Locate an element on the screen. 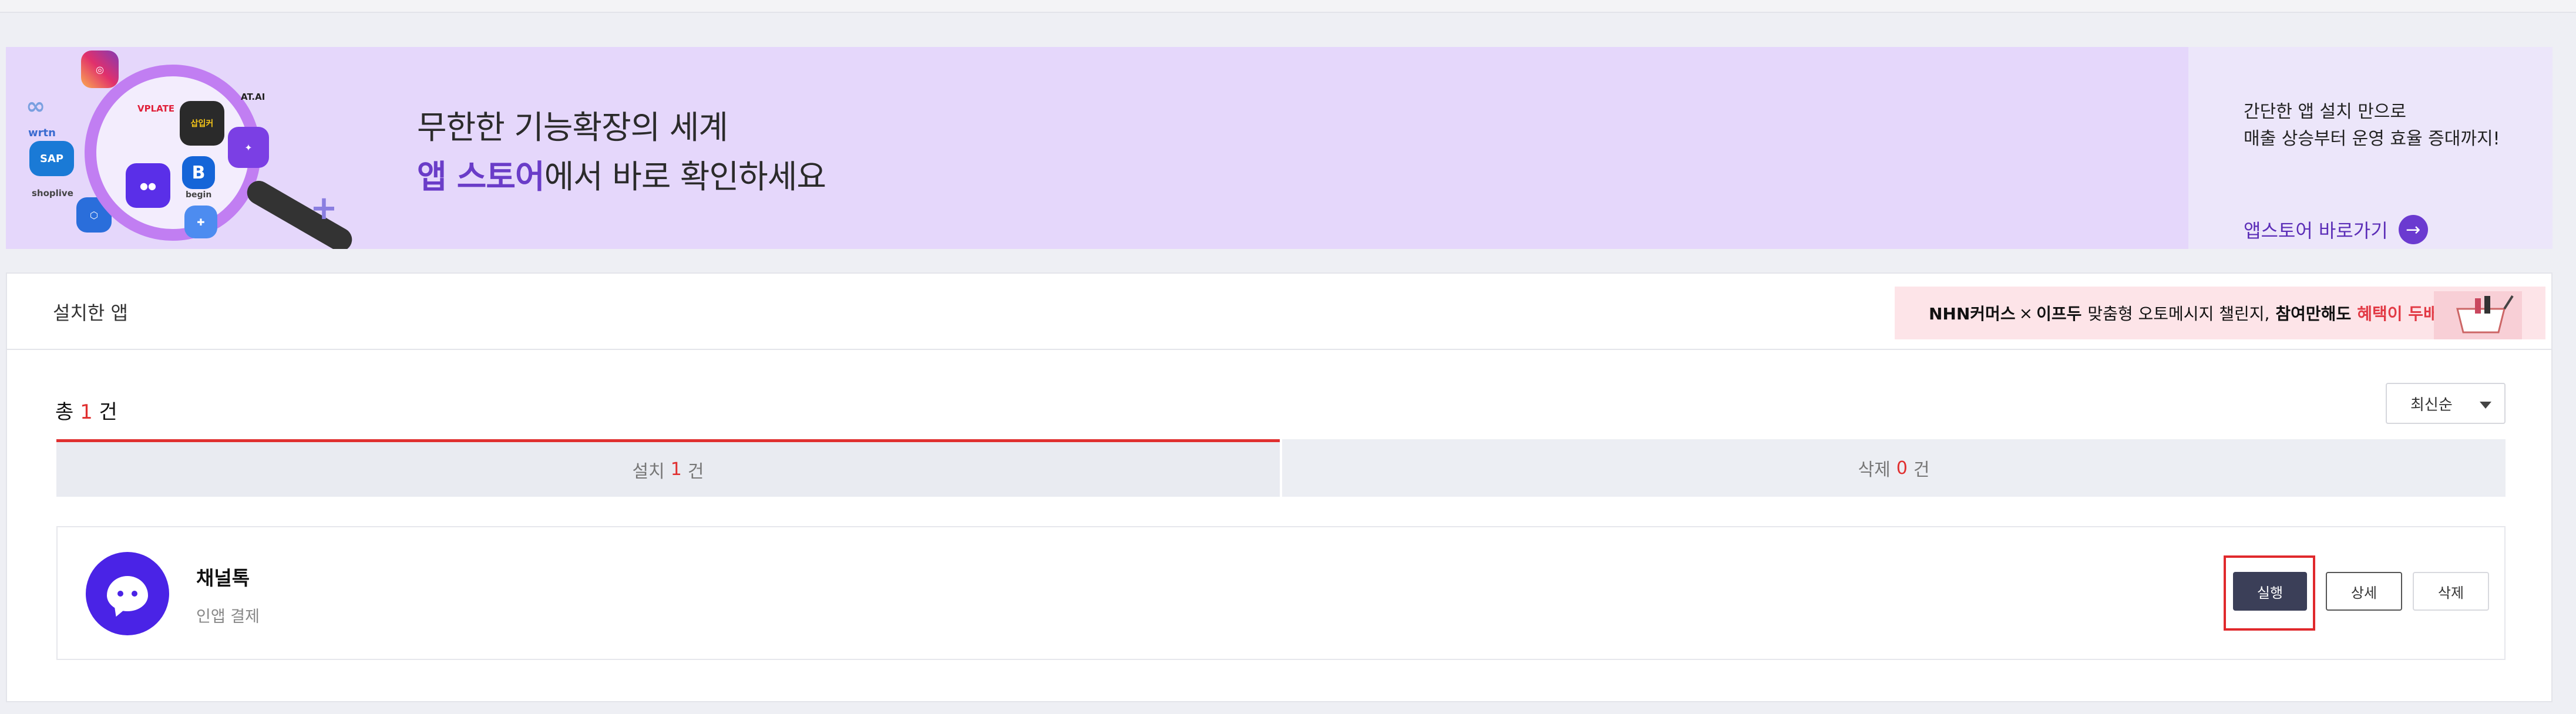 The height and width of the screenshot is (714, 2576). tab-deleted-count: 0 is located at coordinates (1902, 468).